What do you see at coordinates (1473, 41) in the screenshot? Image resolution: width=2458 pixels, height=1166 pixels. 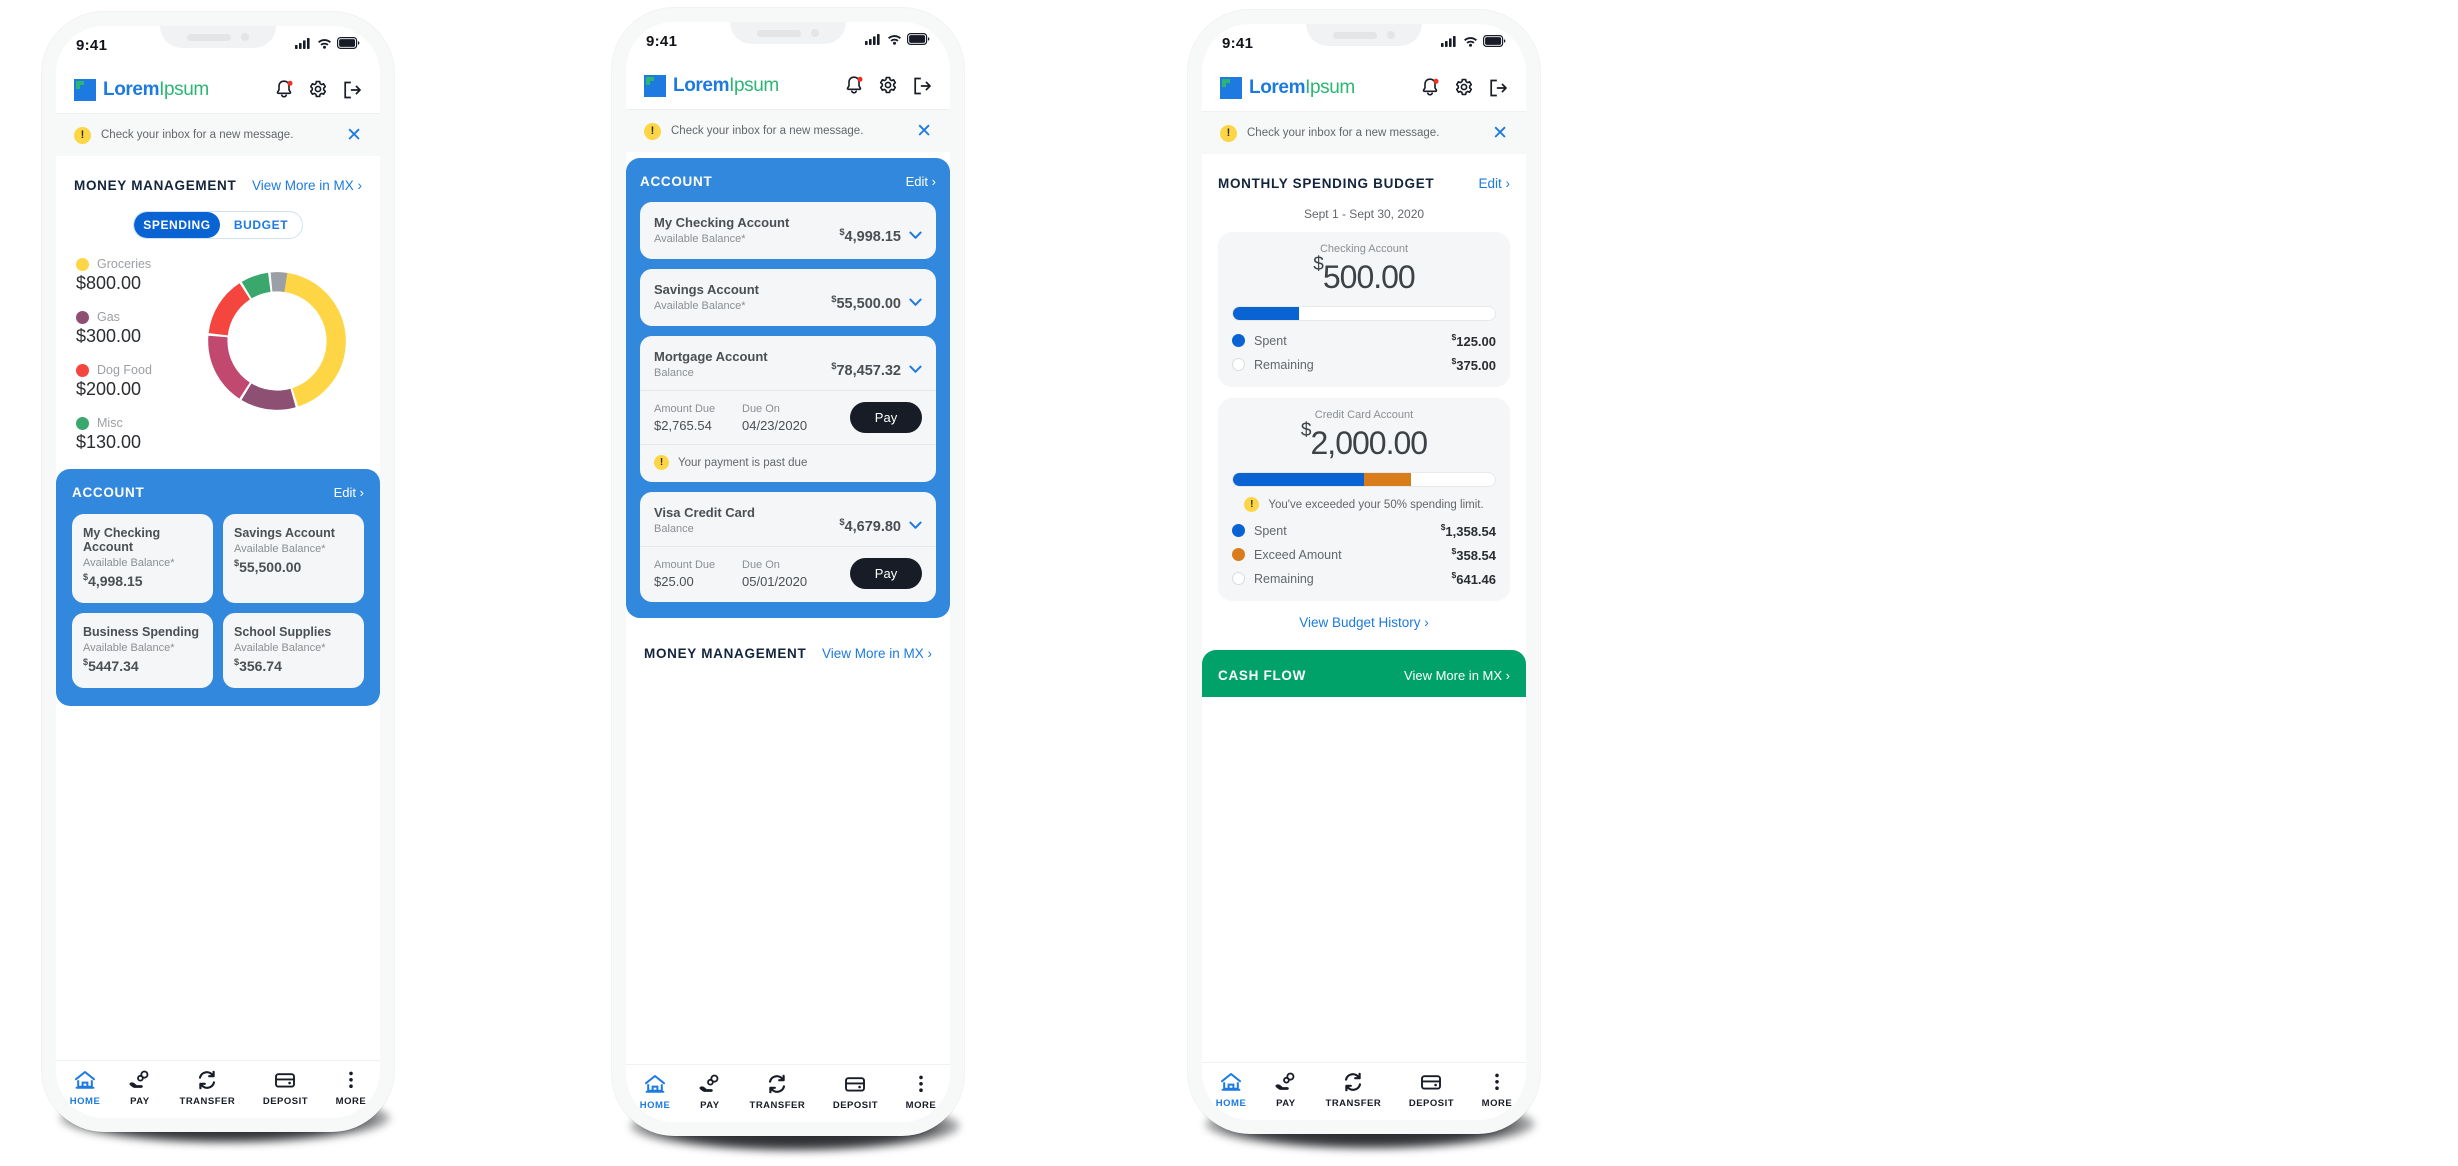 I see `status-icons` at bounding box center [1473, 41].